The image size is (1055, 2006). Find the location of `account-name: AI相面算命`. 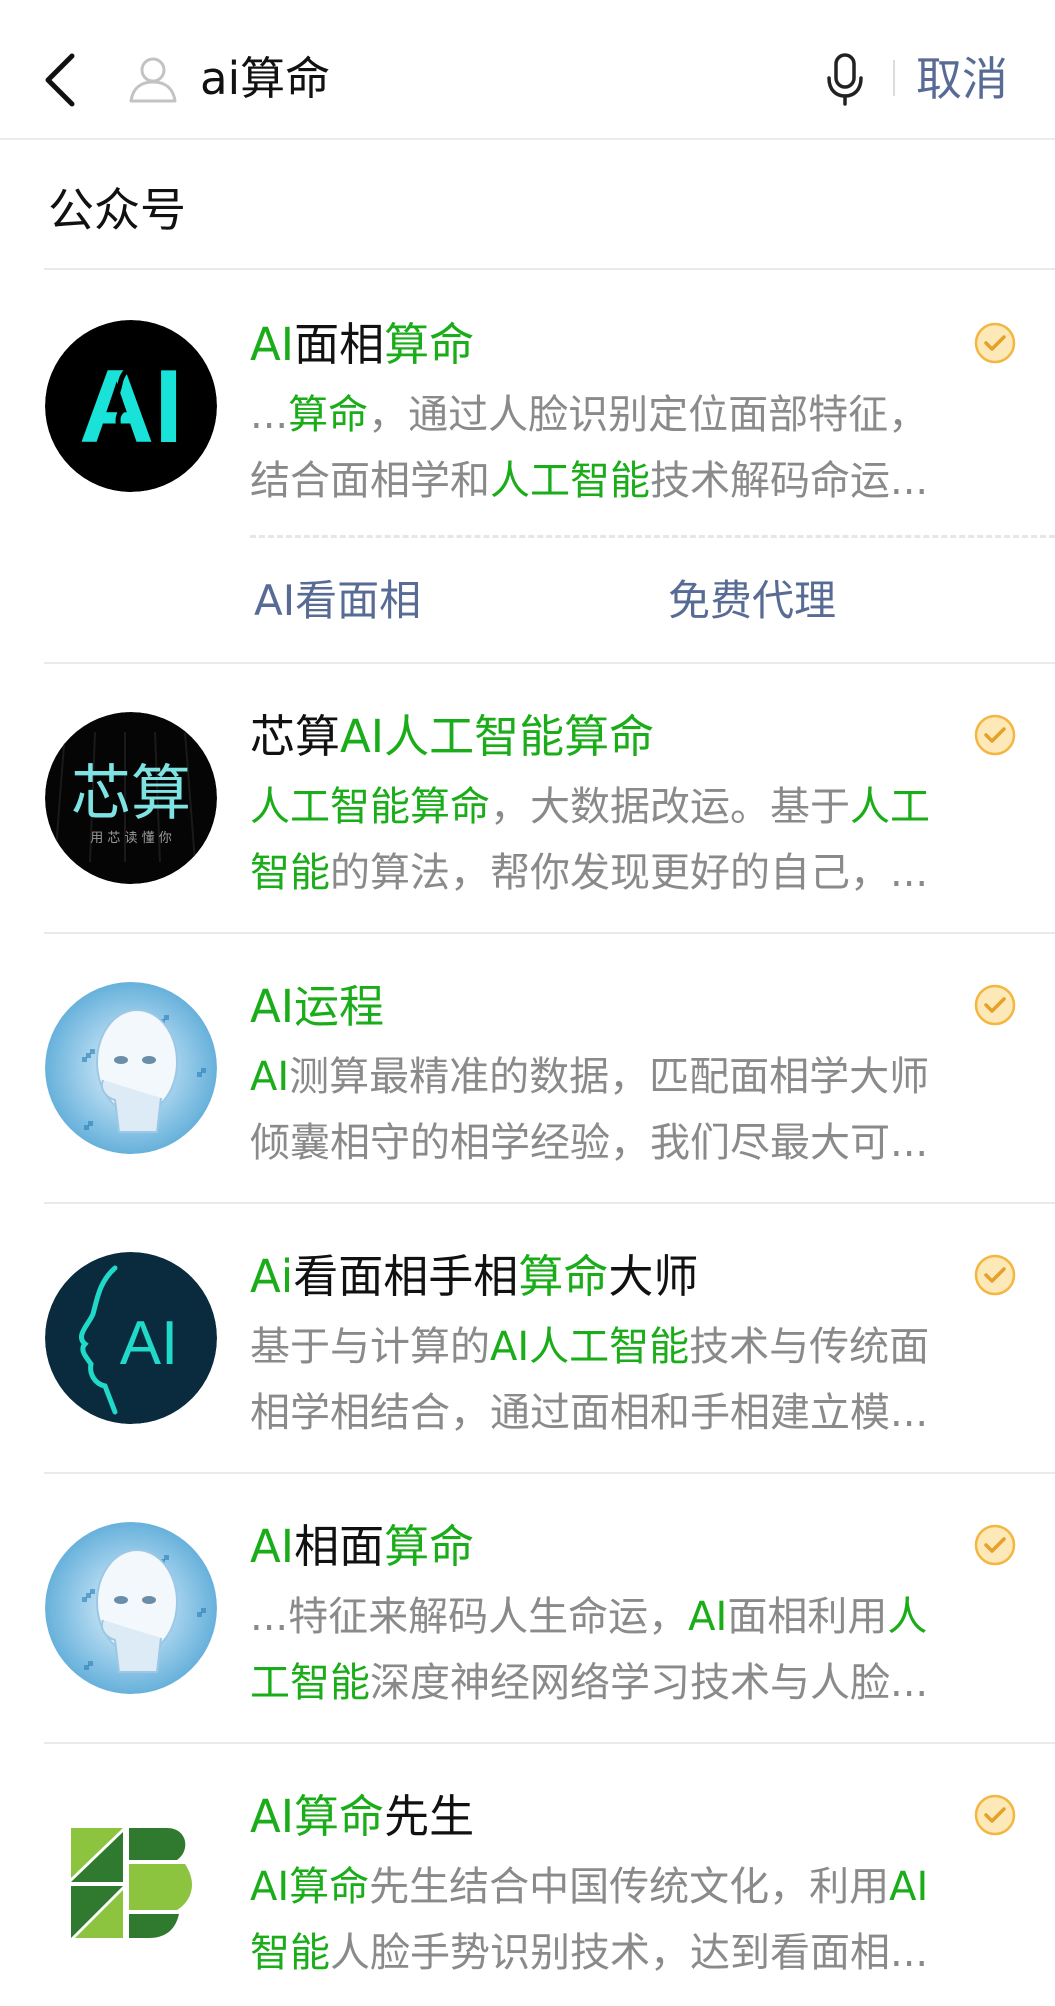

account-name: AI相面算命 is located at coordinates (362, 1547).